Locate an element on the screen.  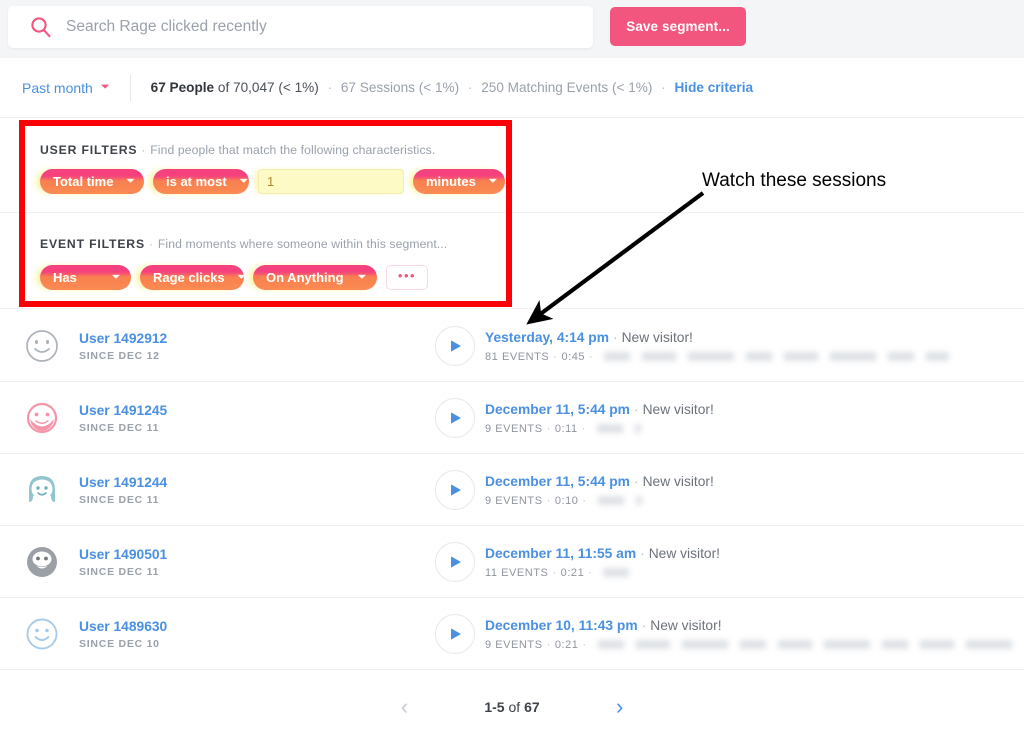
event-type-dropdown: Rage clicks ⏷ is located at coordinates (193, 277).